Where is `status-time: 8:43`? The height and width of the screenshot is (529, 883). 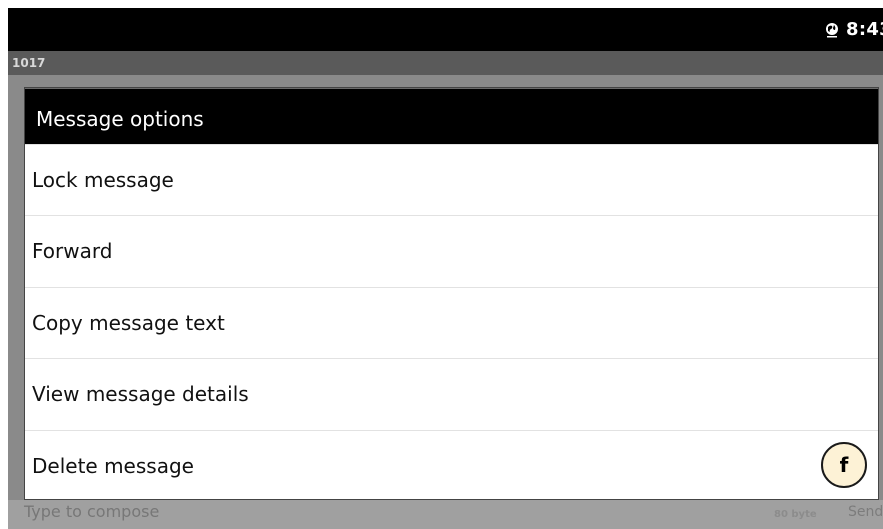 status-time: 8:43 is located at coordinates (864, 29).